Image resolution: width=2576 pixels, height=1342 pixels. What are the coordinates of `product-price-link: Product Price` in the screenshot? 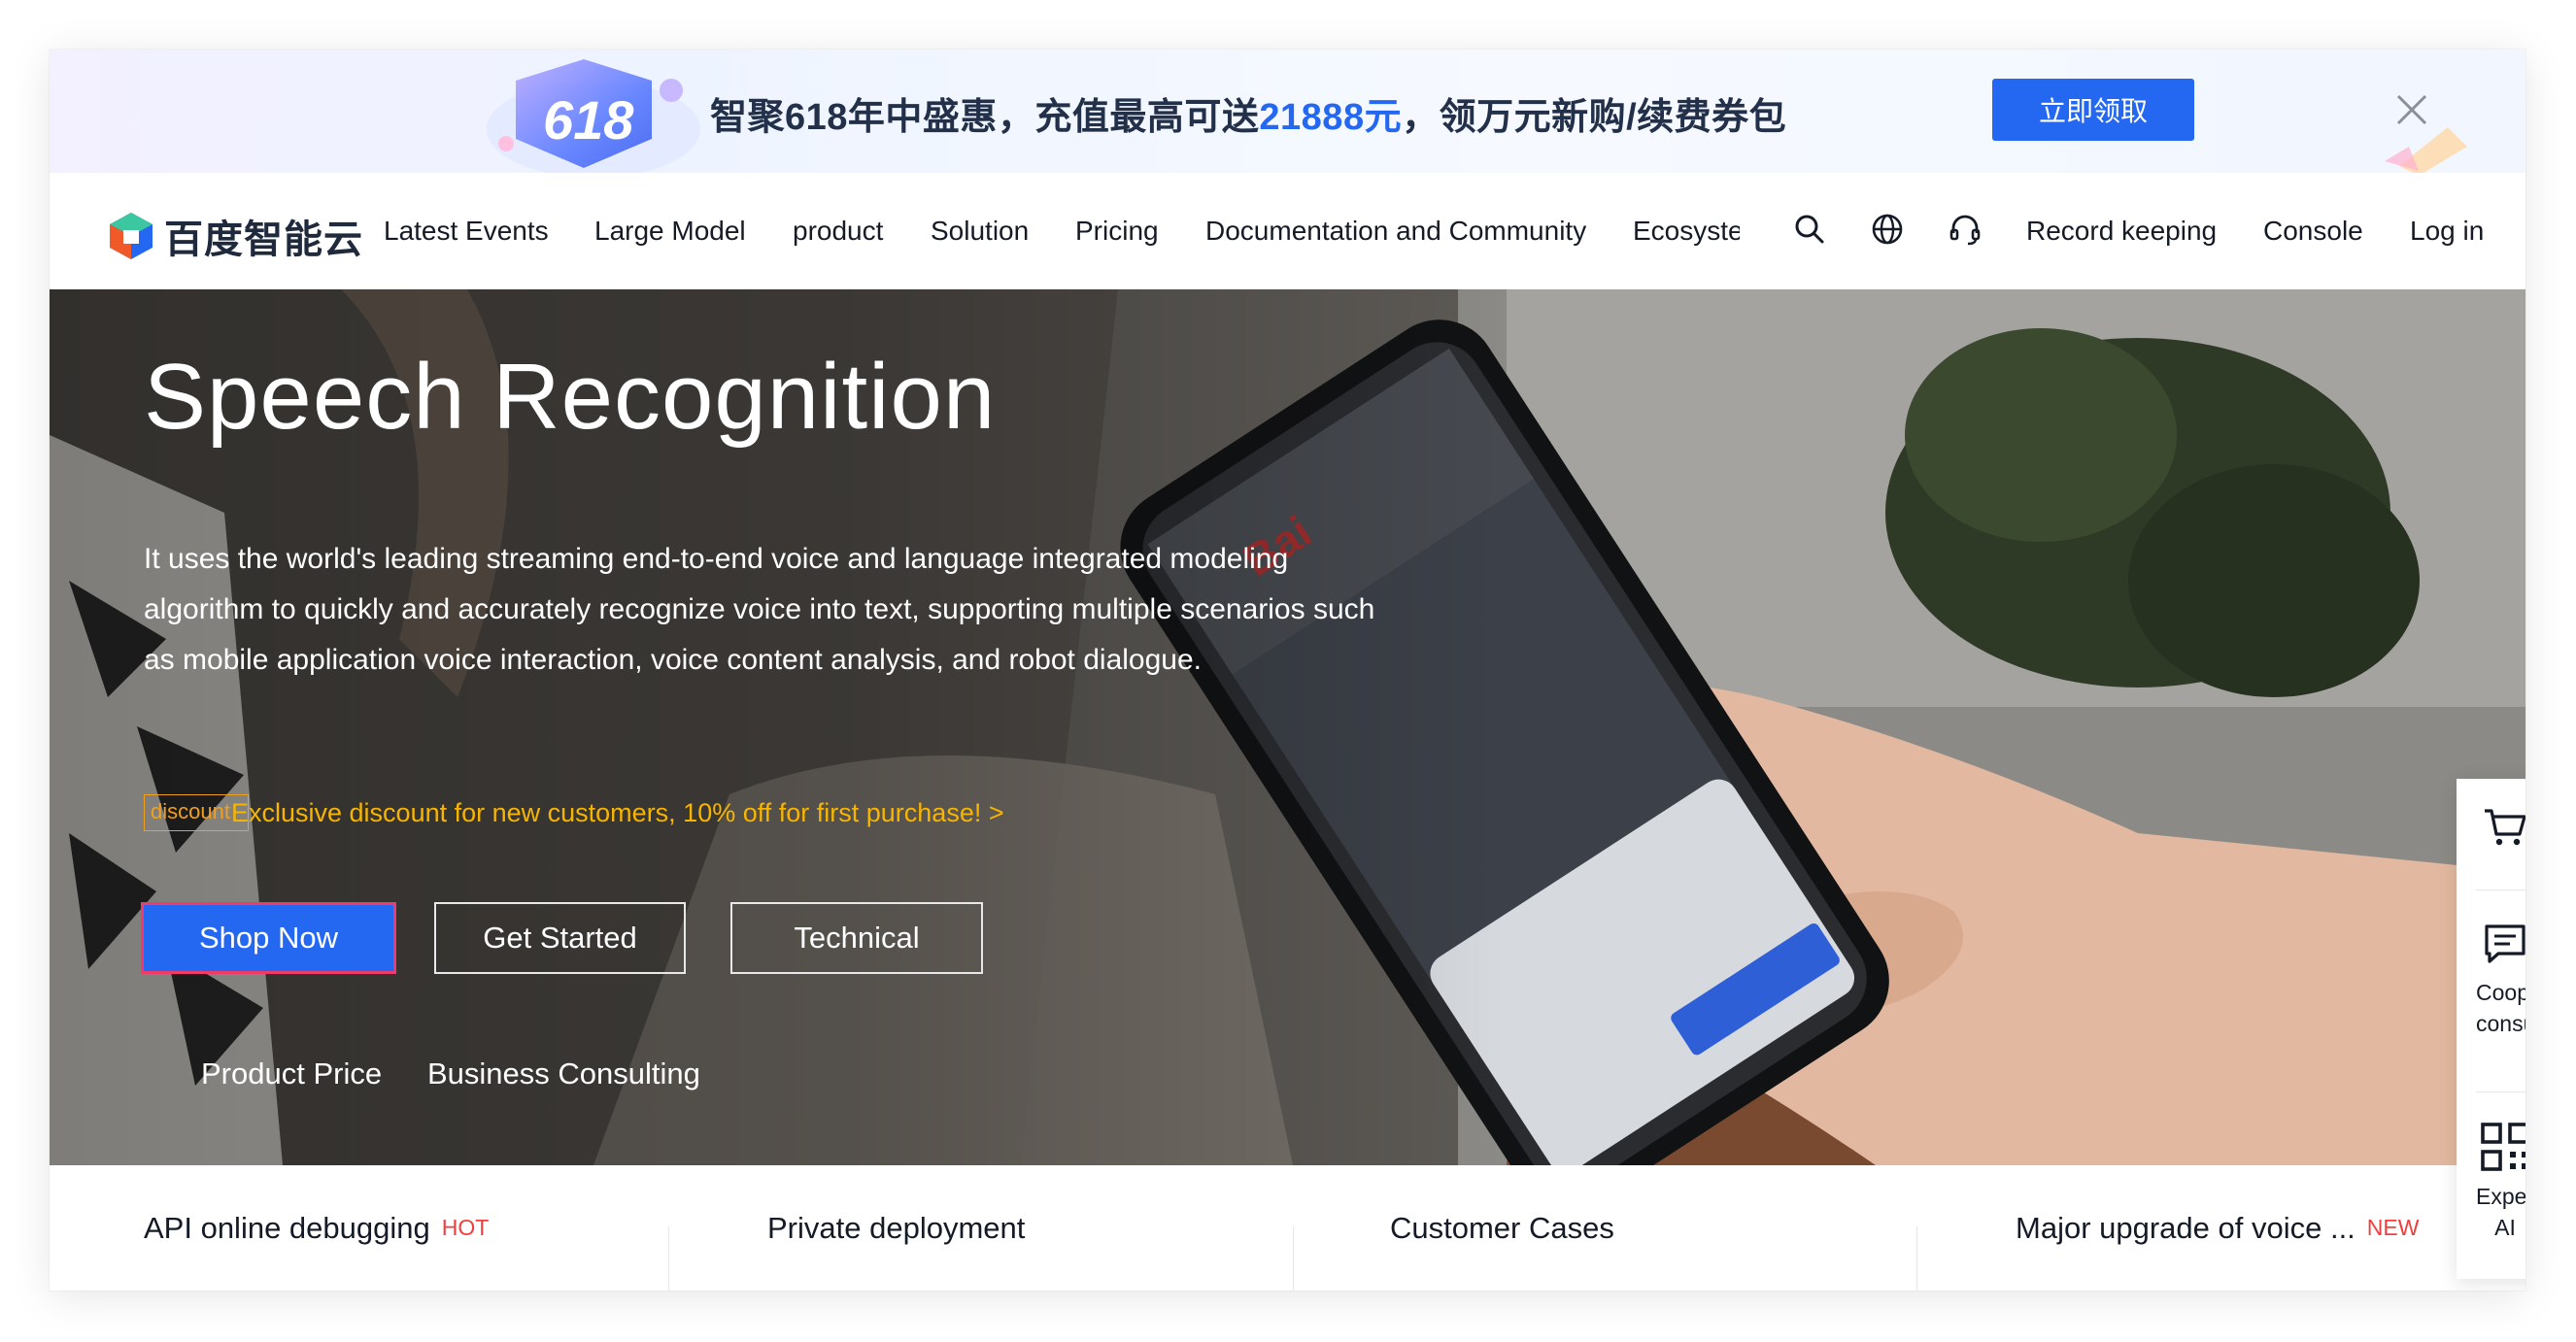 It's located at (291, 1074).